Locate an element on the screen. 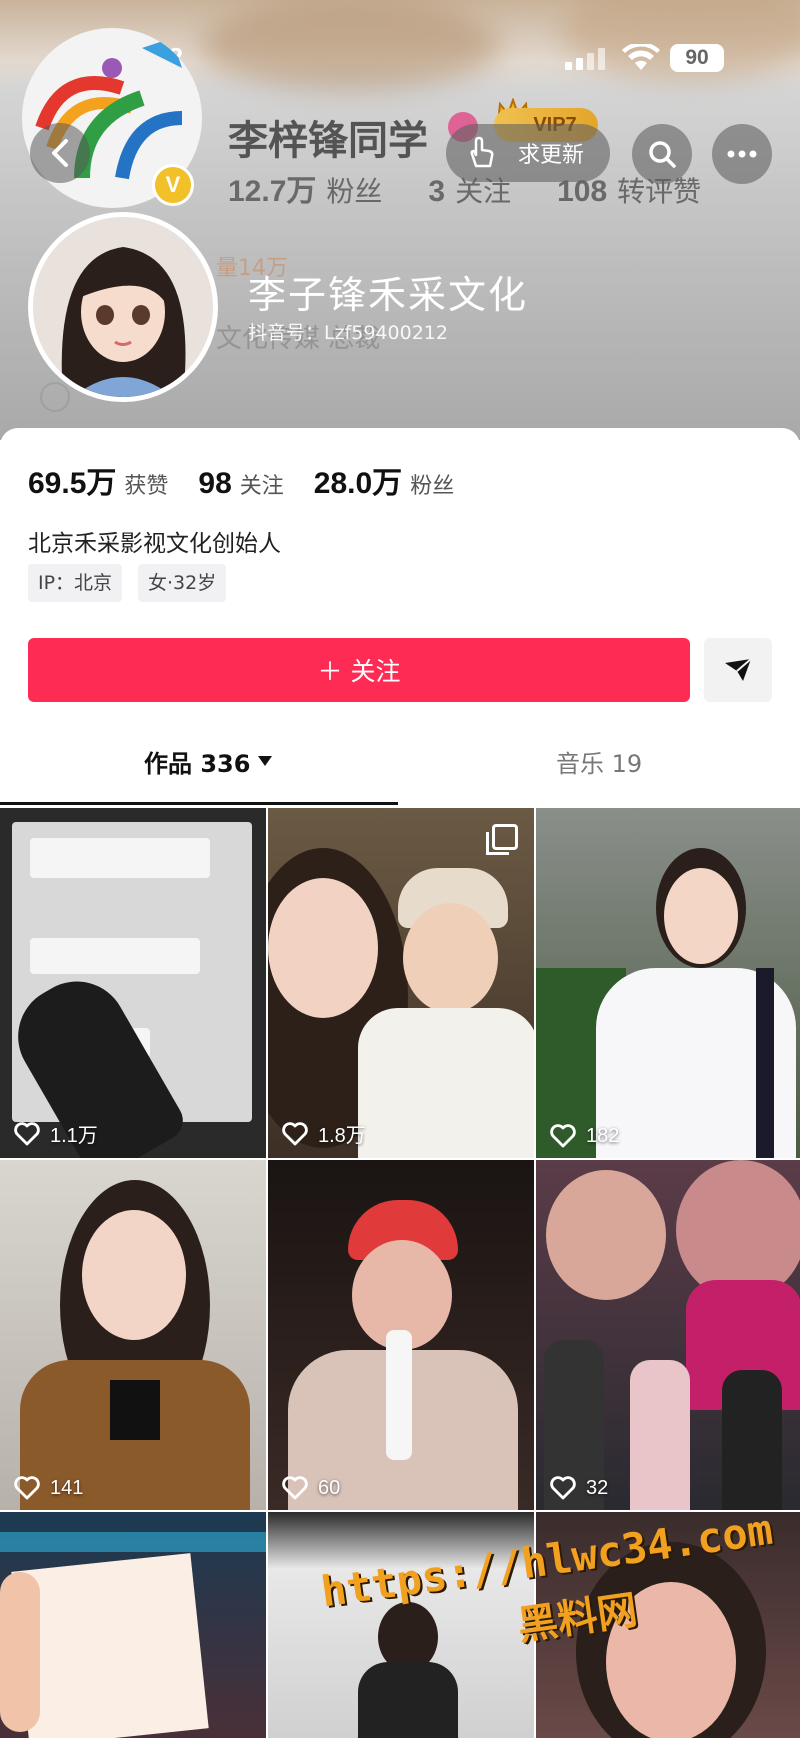 The width and height of the screenshot is (800, 1738). video-thumbnail is located at coordinates (133, 1625).